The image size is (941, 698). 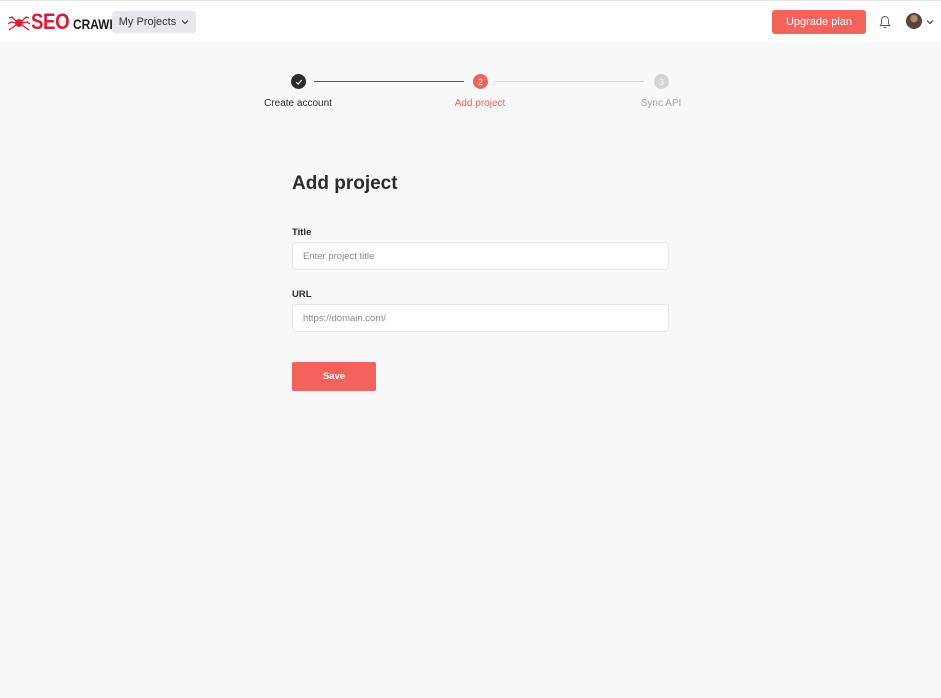 I want to click on check-icon, so click(x=298, y=82).